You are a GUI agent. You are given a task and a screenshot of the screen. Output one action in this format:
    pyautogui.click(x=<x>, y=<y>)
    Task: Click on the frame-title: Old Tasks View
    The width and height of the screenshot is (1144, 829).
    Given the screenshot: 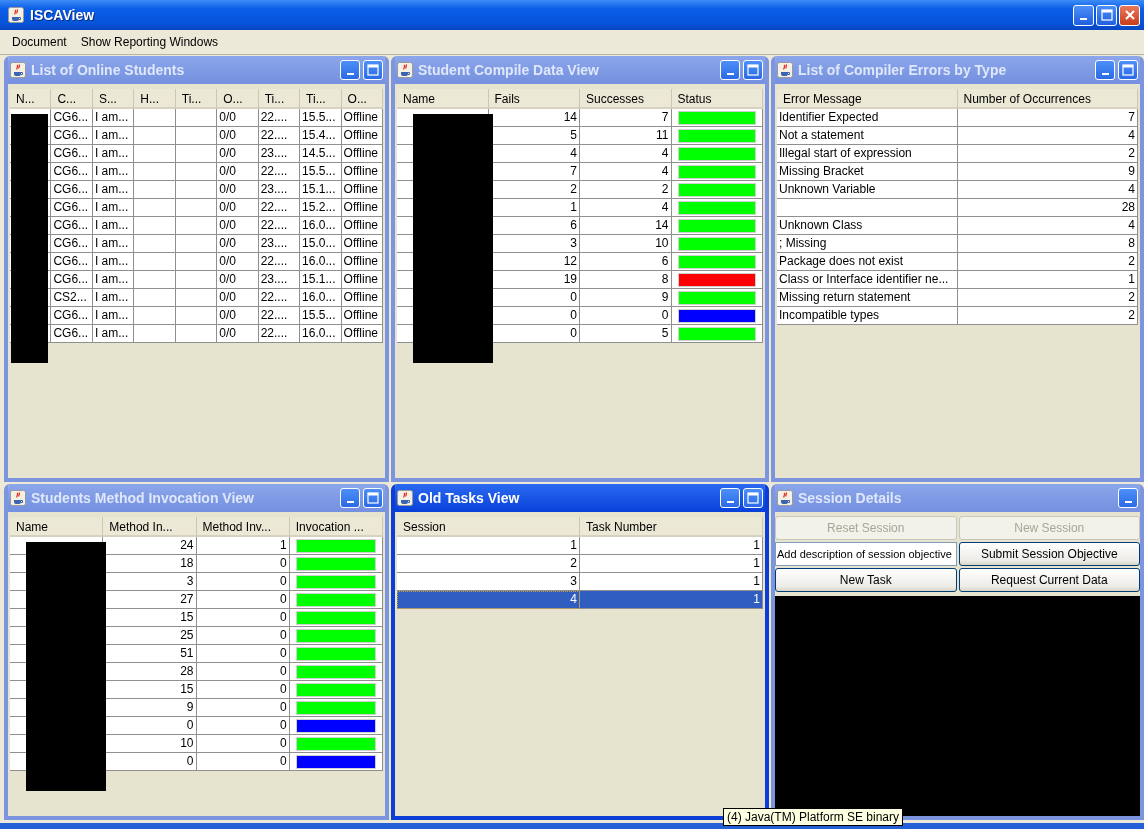 What is the action you would take?
    pyautogui.click(x=469, y=498)
    